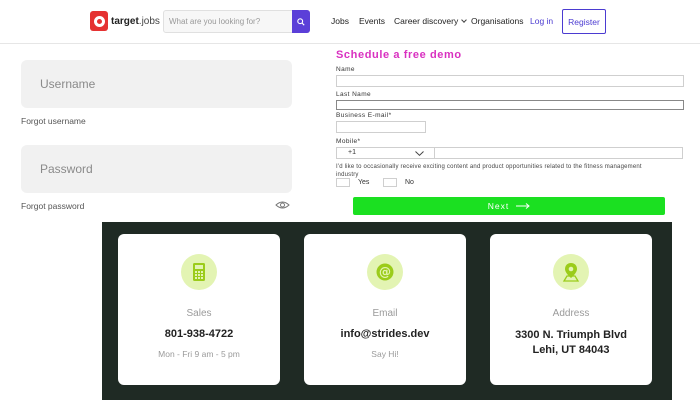 The width and height of the screenshot is (700, 400). What do you see at coordinates (497, 21) in the screenshot?
I see `nav-organisations: Organisations` at bounding box center [497, 21].